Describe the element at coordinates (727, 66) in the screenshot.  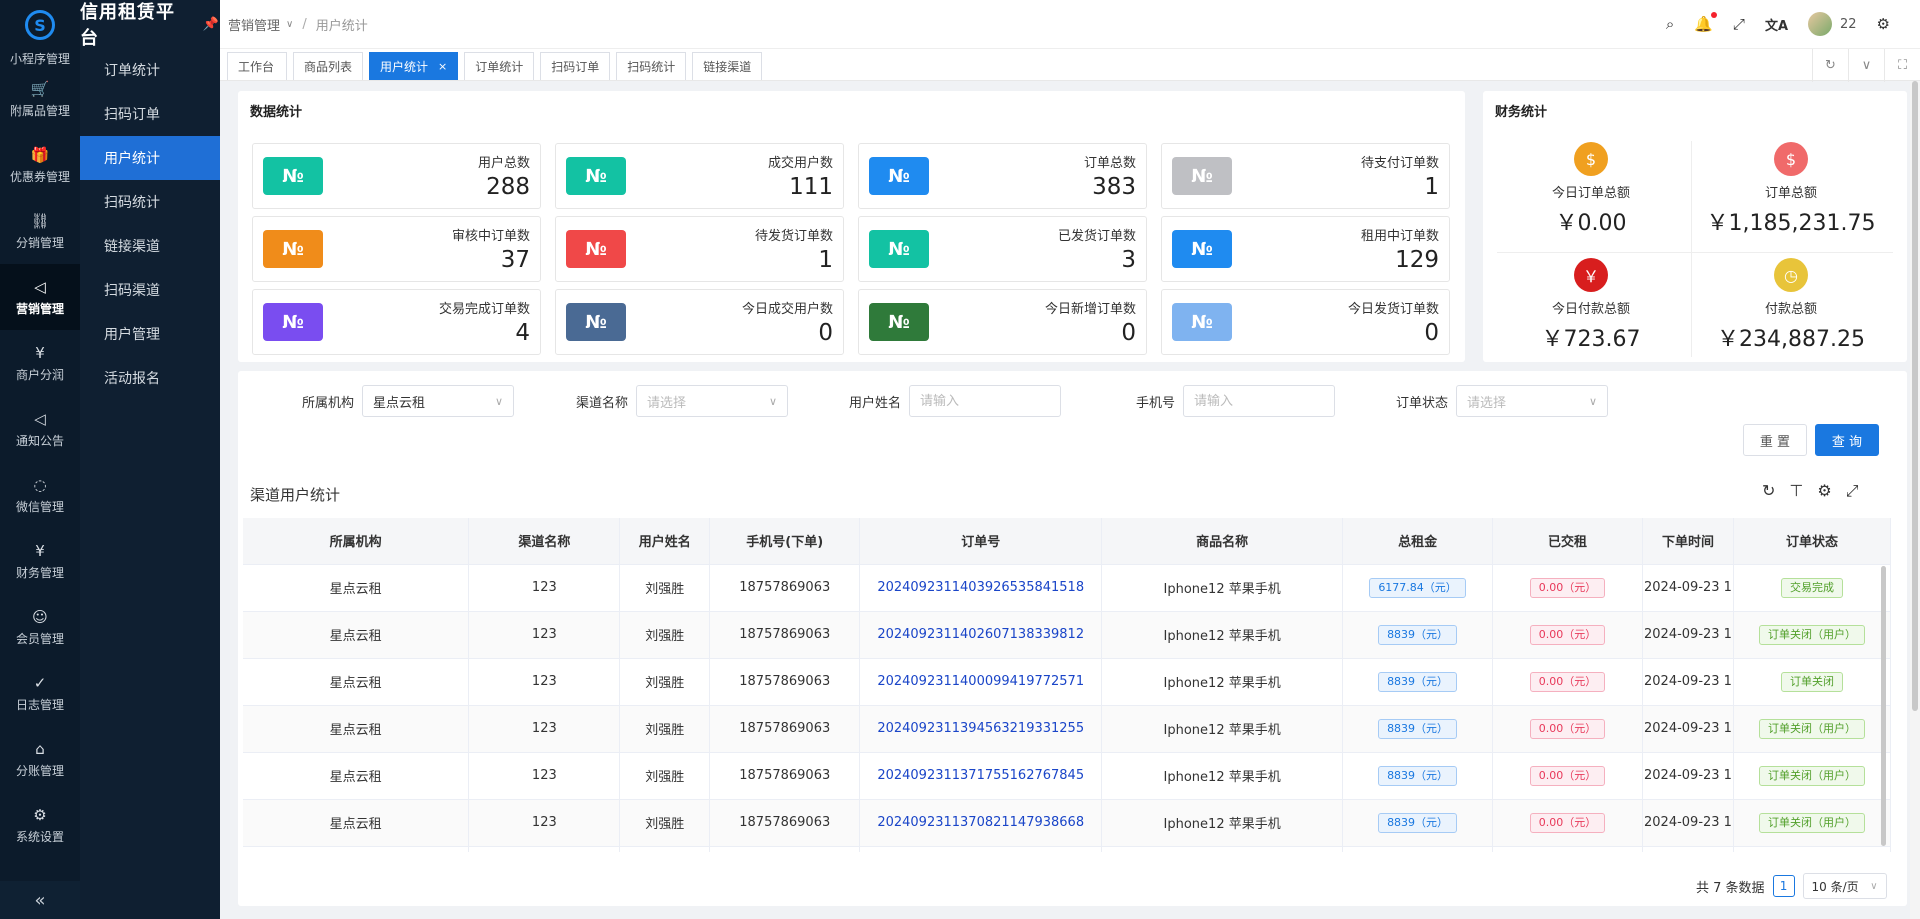
I see `tab-7: 链接渠道` at that location.